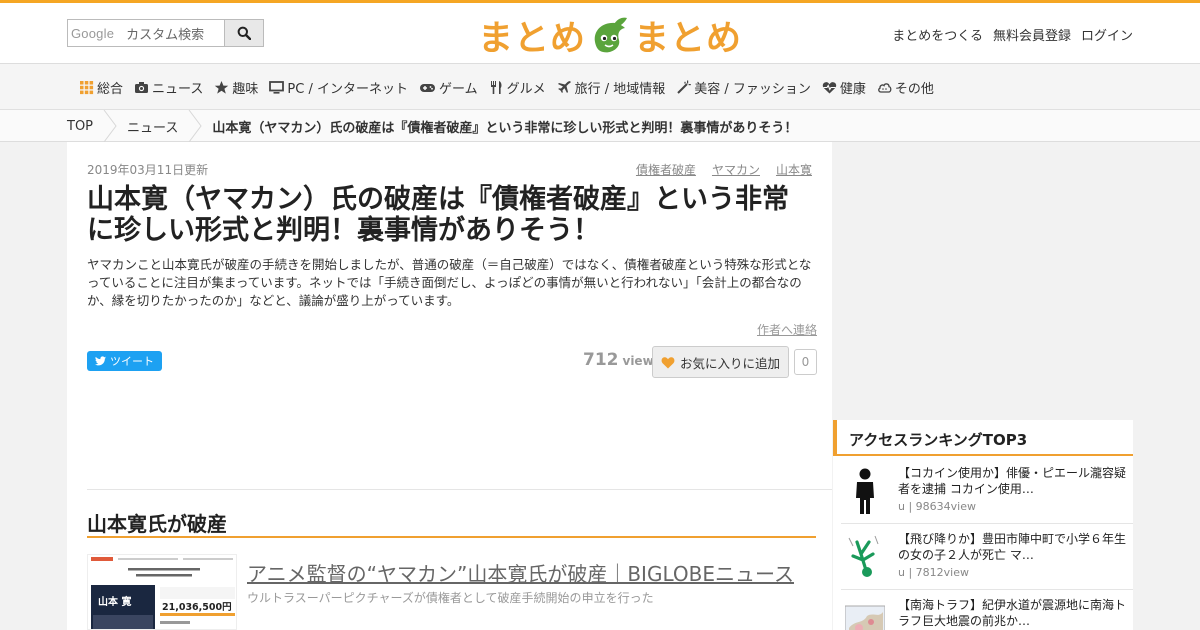  Describe the element at coordinates (844, 87) in the screenshot. I see `nav-item-health: 健康` at that location.